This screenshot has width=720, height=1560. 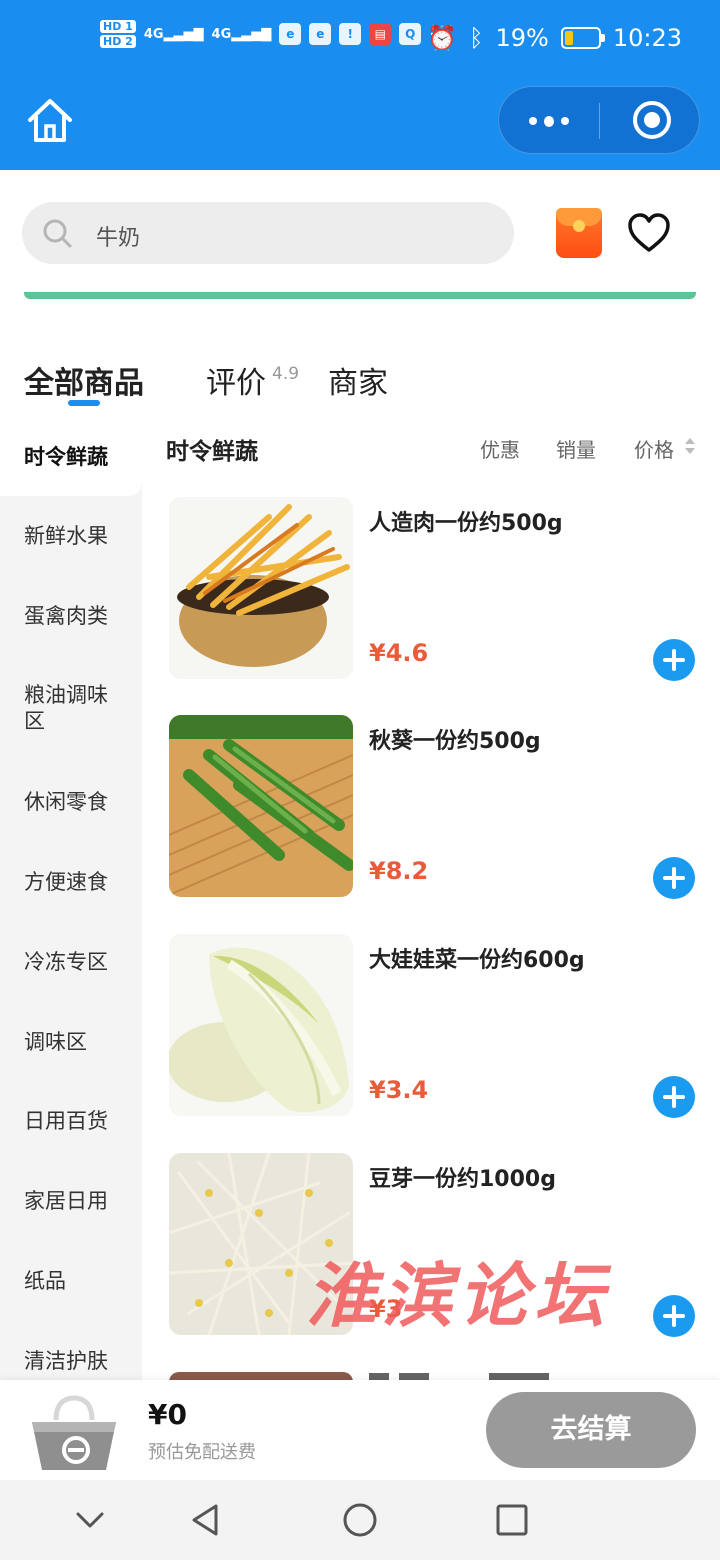 I want to click on home-circle-icon, so click(x=360, y=1520).